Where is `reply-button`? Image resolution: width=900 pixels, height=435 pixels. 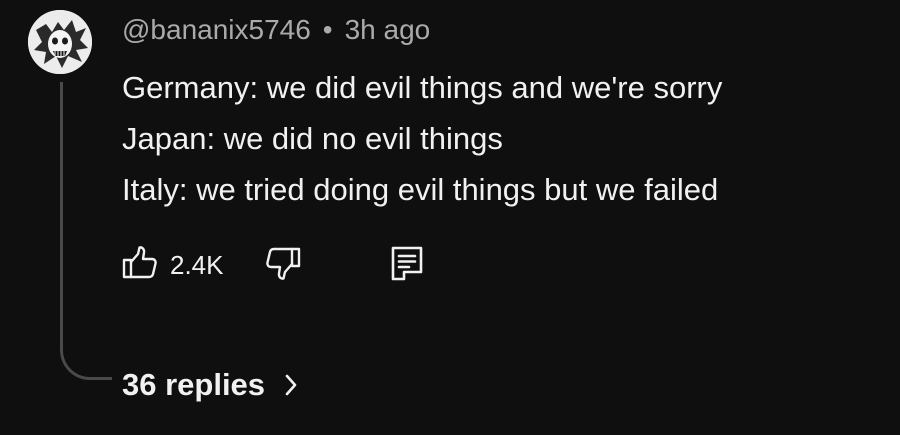 reply-button is located at coordinates (407, 265).